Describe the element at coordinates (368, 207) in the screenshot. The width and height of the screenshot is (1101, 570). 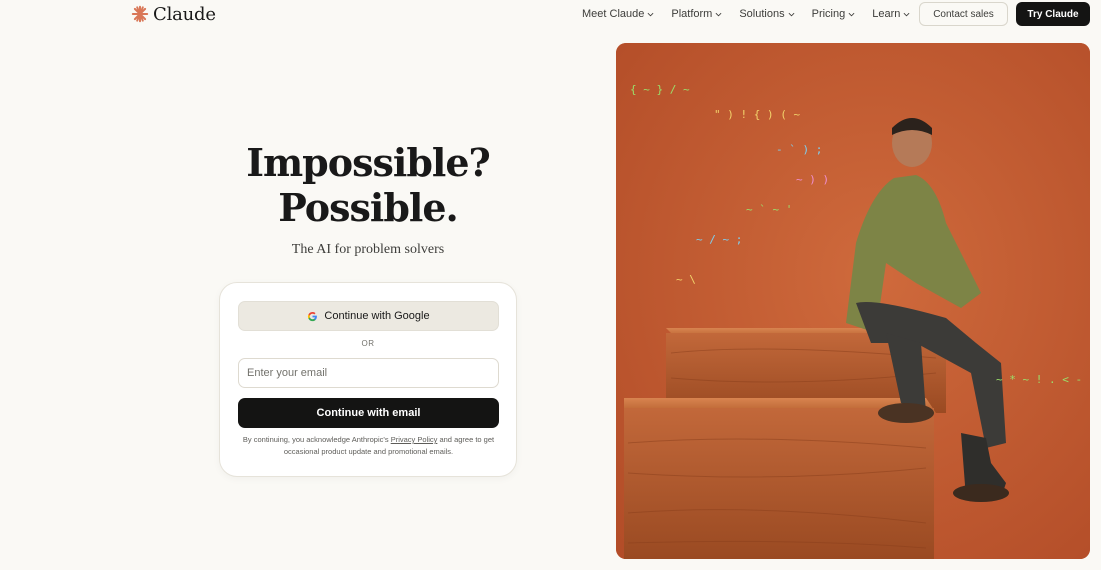
I see `hero-title-line2: Possible.` at that location.